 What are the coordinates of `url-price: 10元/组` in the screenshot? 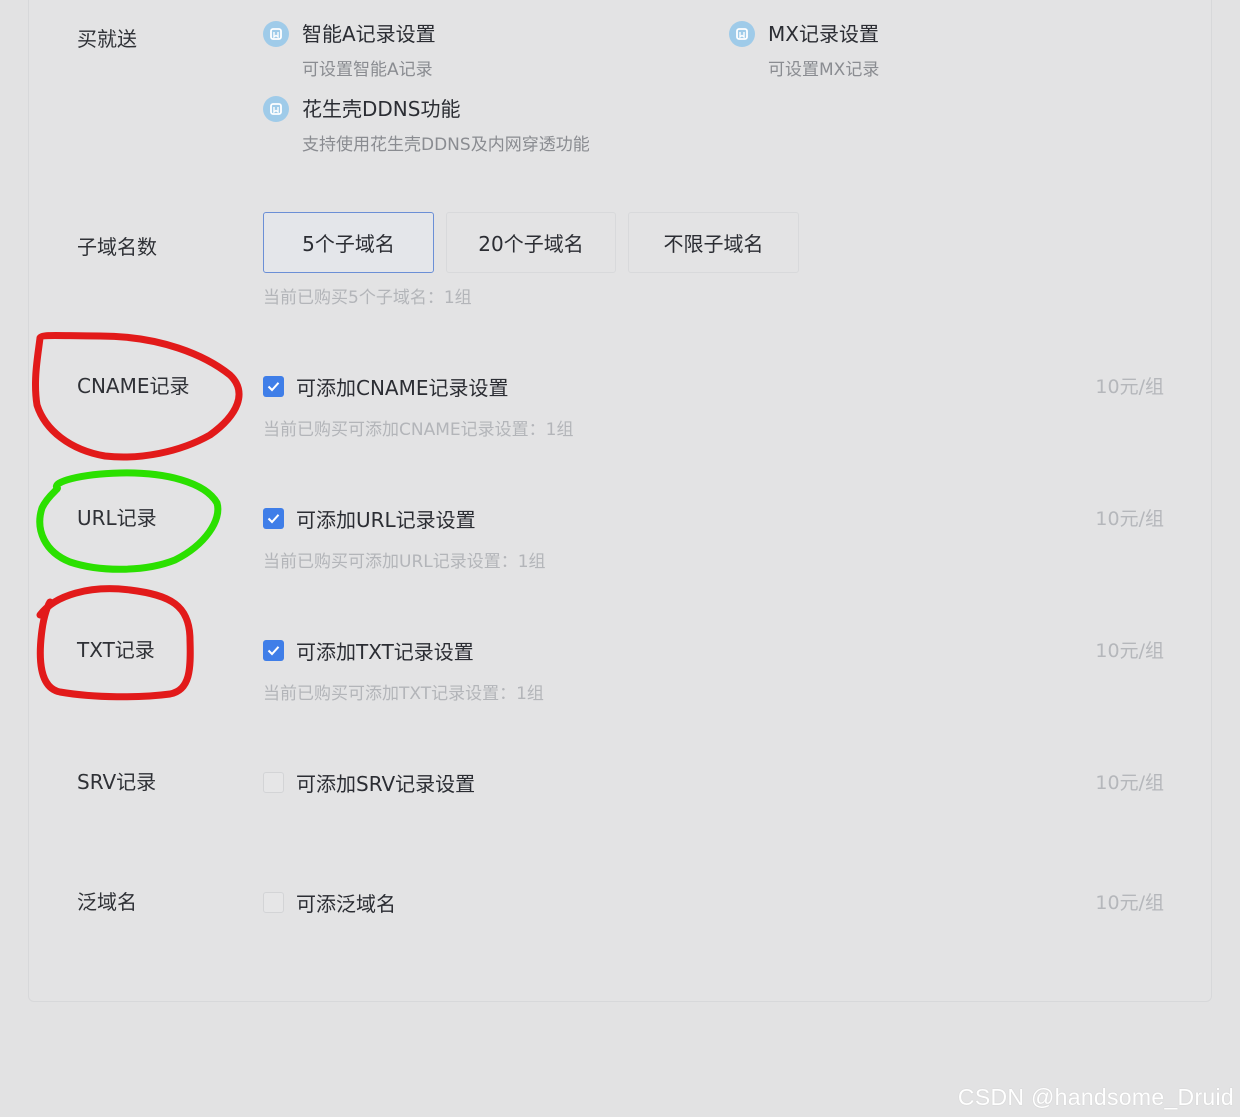 It's located at (1129, 519).